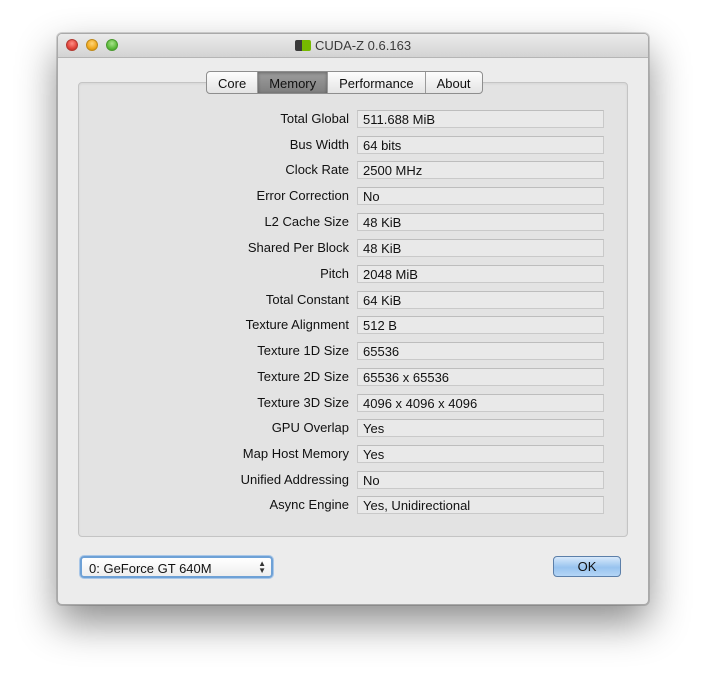 The width and height of the screenshot is (704, 683). What do you see at coordinates (480, 377) in the screenshot?
I see `memory-row-value: 65536 x 65536` at bounding box center [480, 377].